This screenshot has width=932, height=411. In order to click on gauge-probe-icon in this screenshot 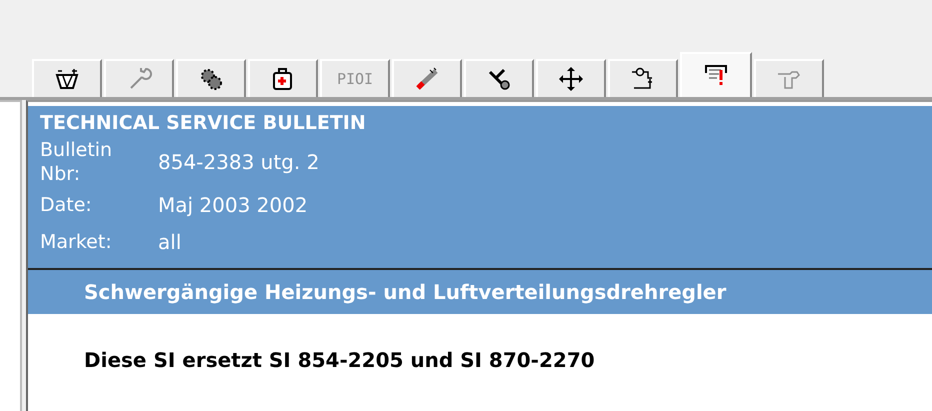, I will do `click(427, 79)`.